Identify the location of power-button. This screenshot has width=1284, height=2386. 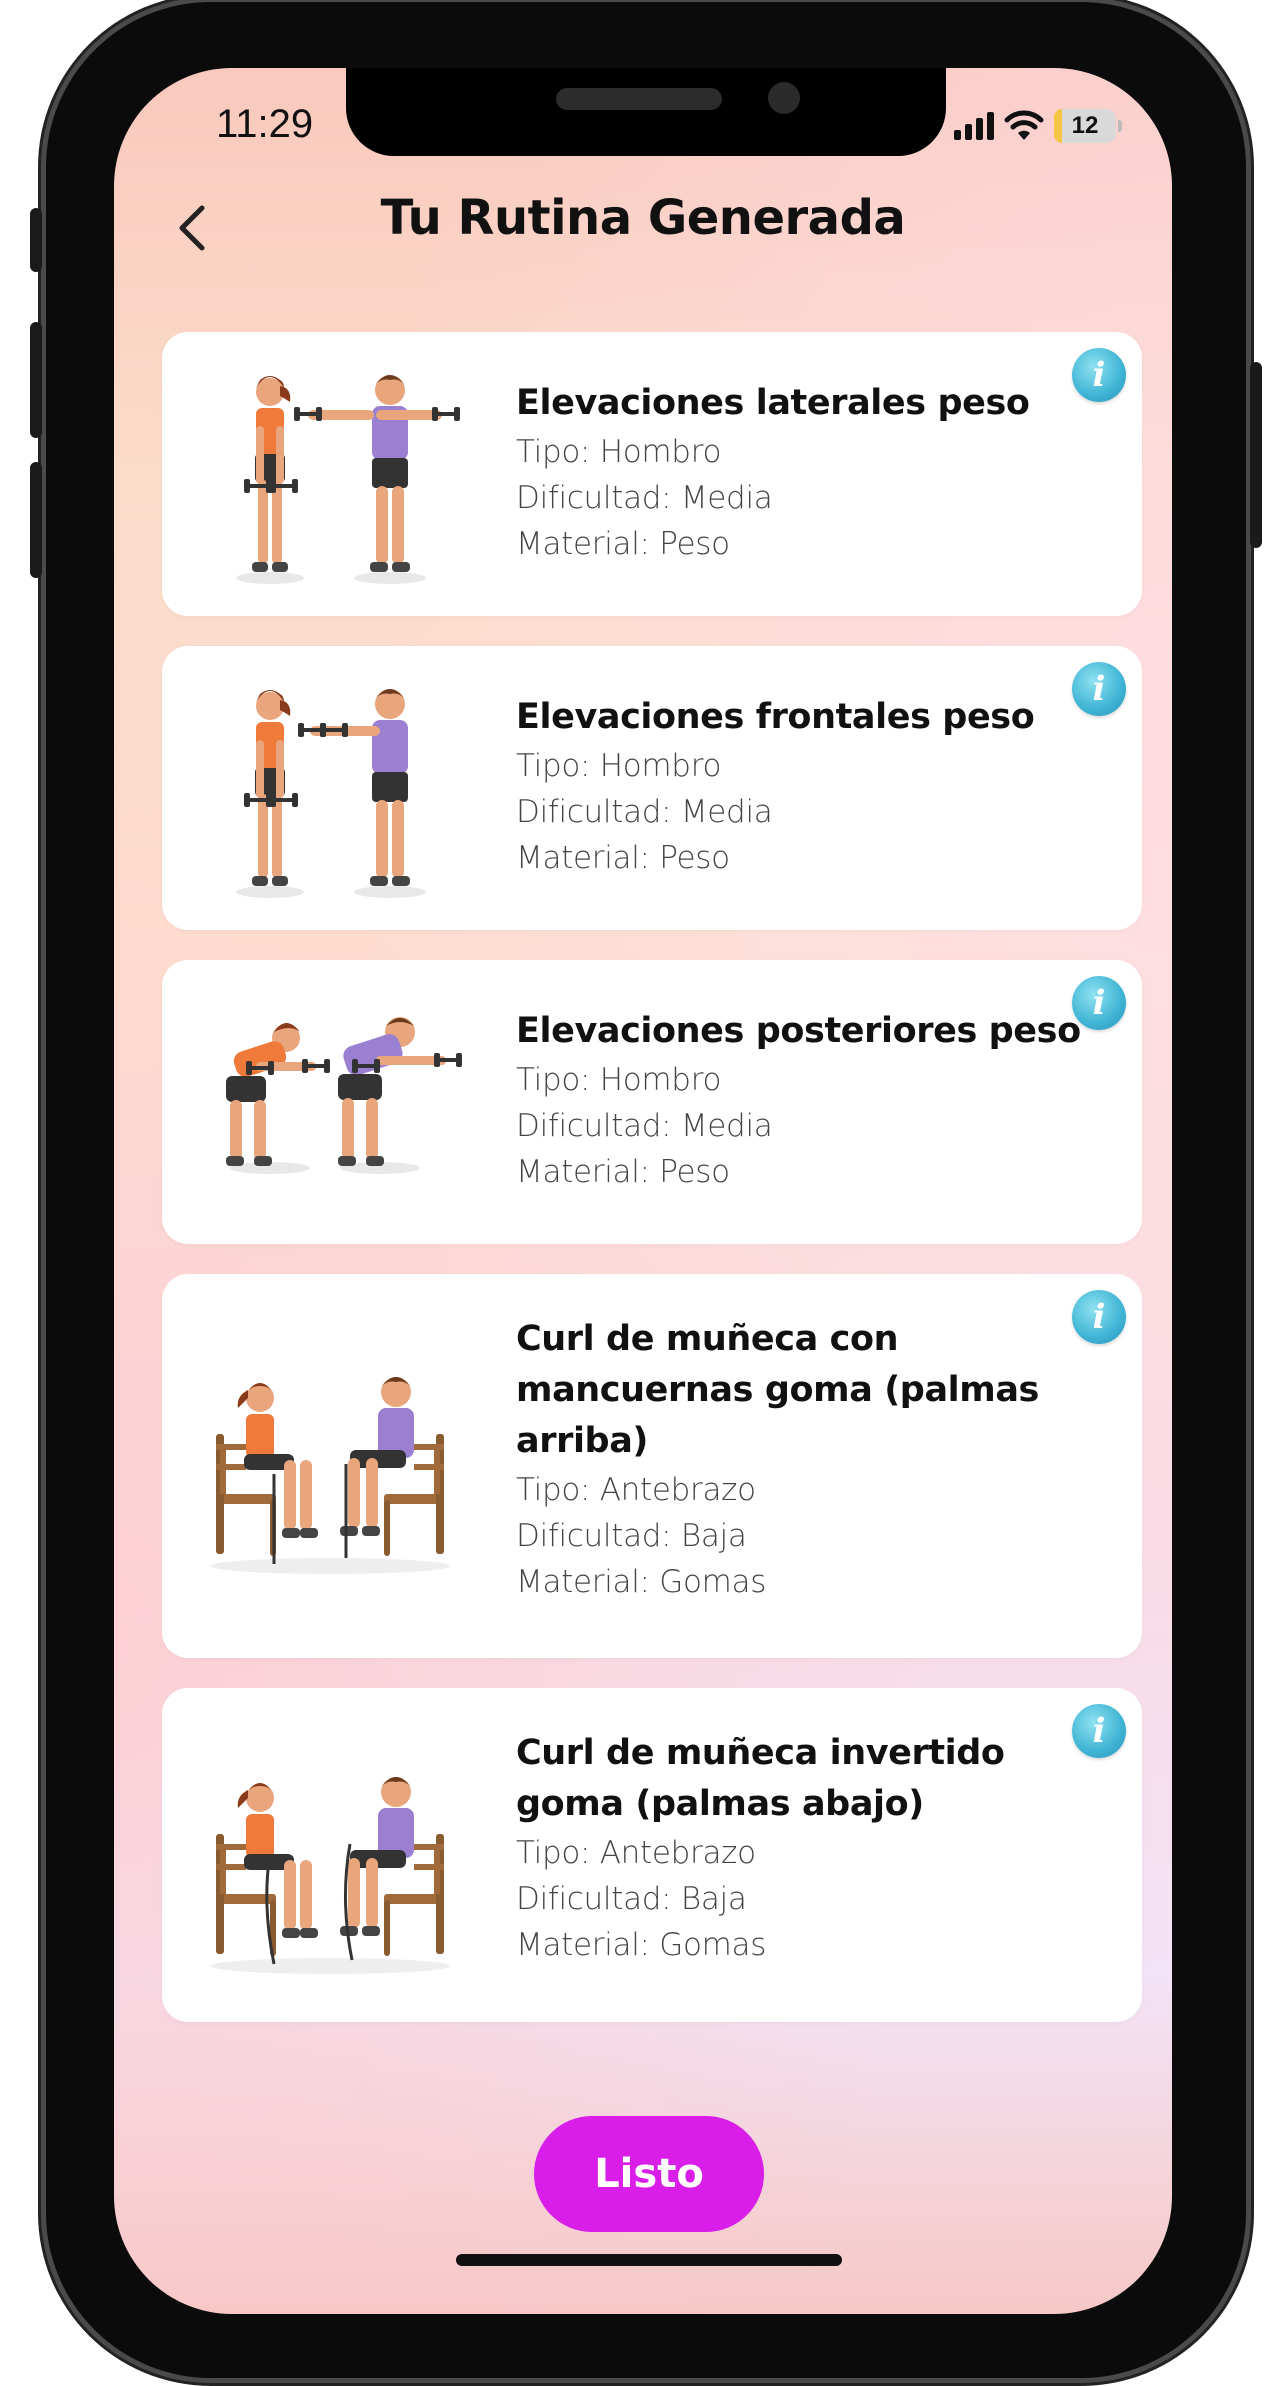
(1256, 455).